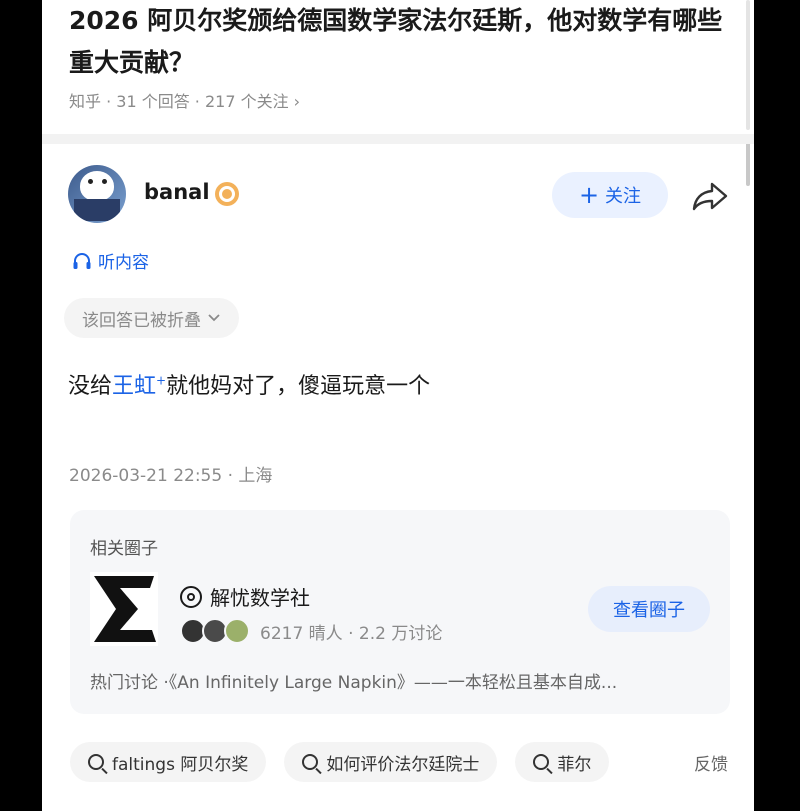 This screenshot has height=811, width=800. I want to click on search-chip-label: 如何评价法尔廷院士, so click(403, 764).